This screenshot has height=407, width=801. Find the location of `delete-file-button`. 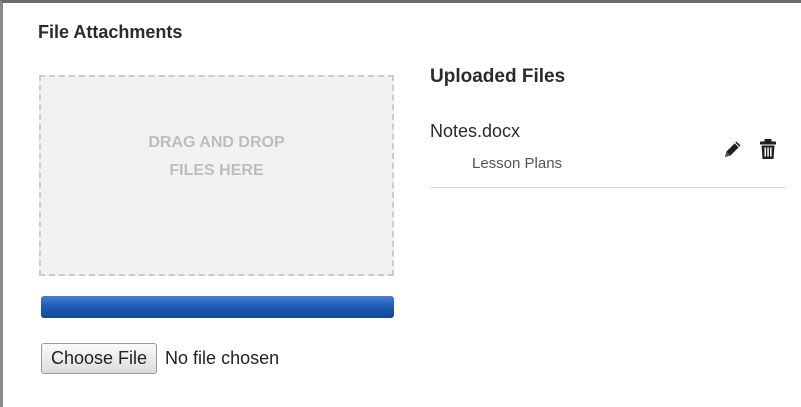

delete-file-button is located at coordinates (768, 149).